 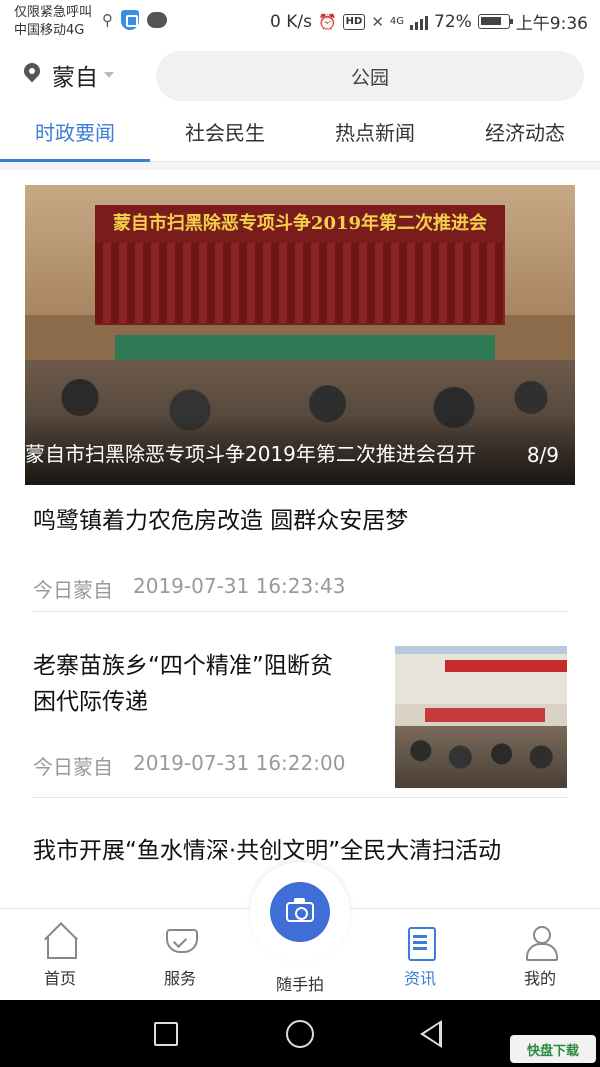 What do you see at coordinates (183, 684) in the screenshot?
I see `news-title-2: 老寨苗族乡“四个精准”阻断贫 困代际传递` at bounding box center [183, 684].